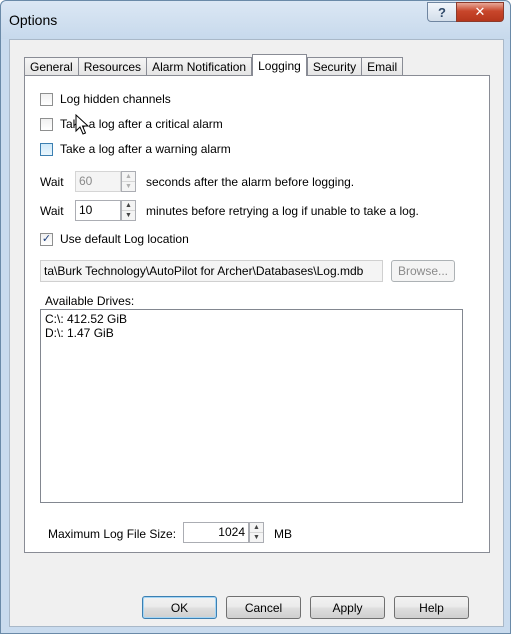  I want to click on default-location-checkbox: ✓, so click(46, 239).